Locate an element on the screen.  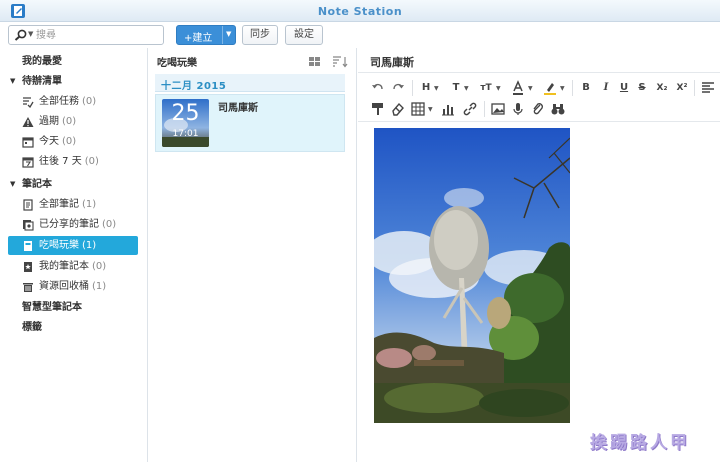
subscript-icon: X₂ is located at coordinates (662, 88).